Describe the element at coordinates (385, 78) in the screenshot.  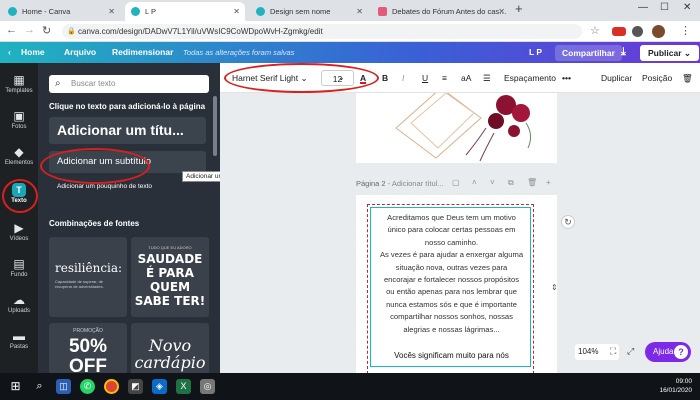
I see `bold-button: B` at that location.